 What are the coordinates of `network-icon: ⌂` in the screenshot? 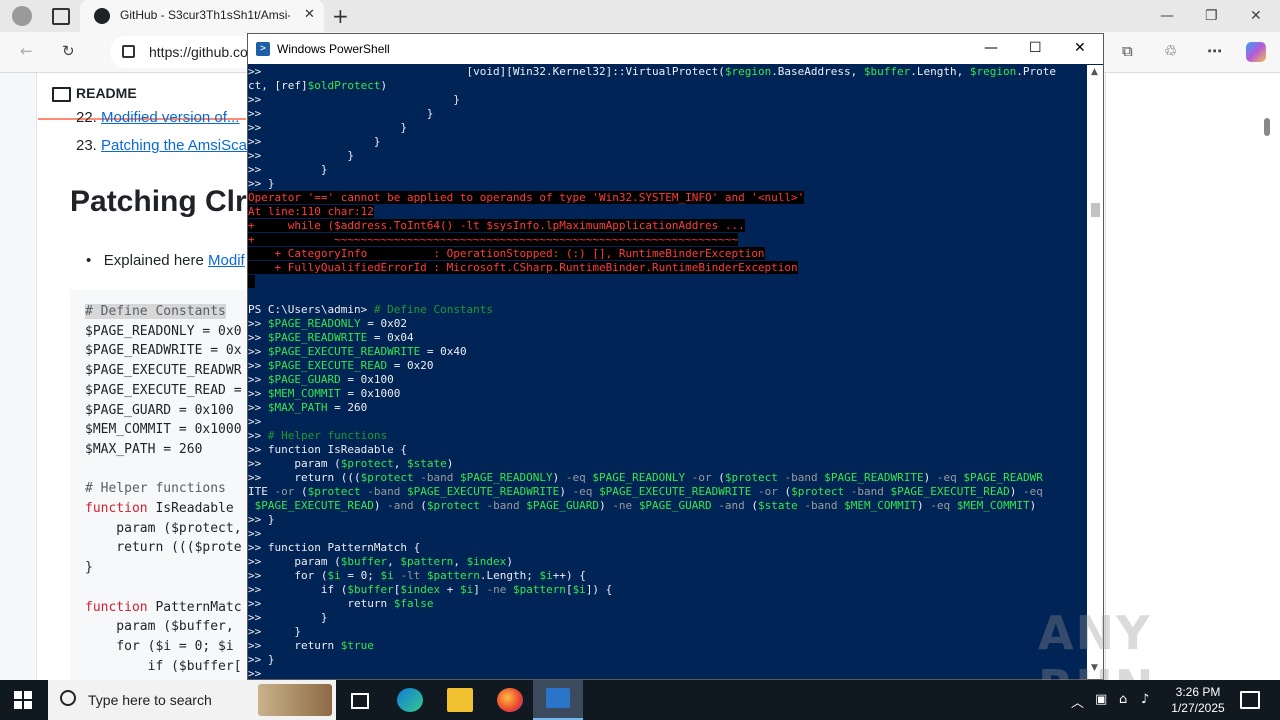 It's located at (1123, 699).